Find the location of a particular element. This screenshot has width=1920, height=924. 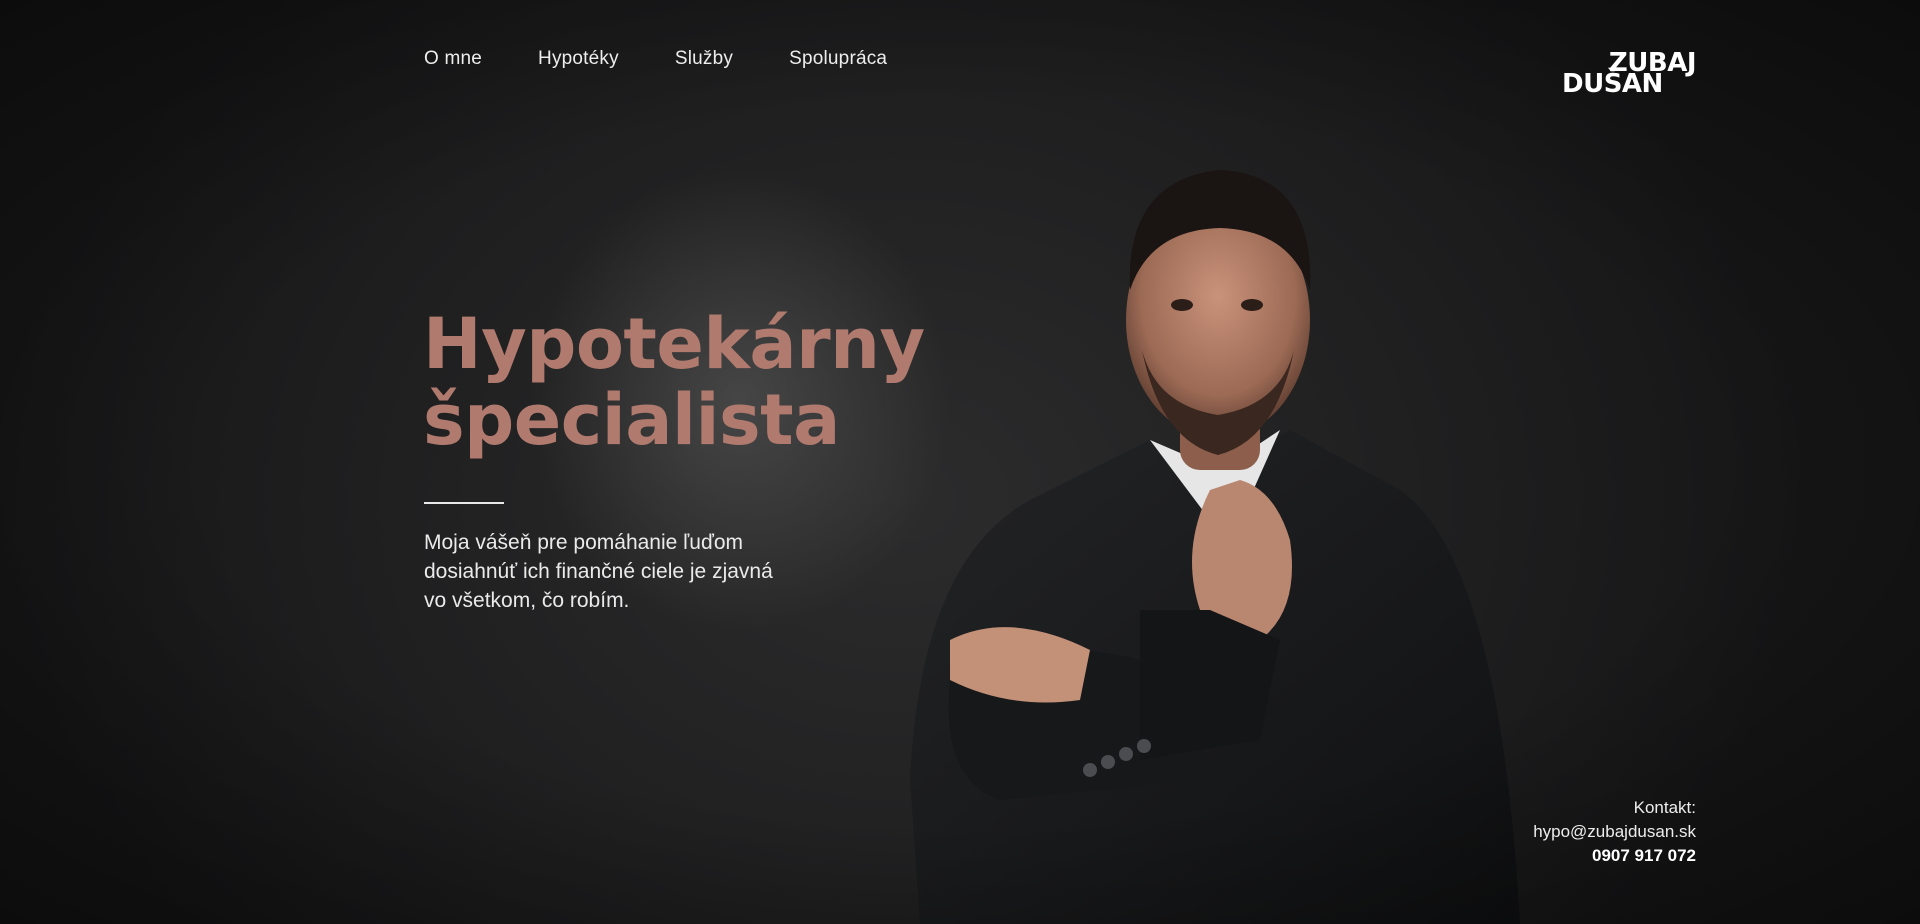

hero-text-line-3: vo všetkom, čo robím. is located at coordinates (527, 600).